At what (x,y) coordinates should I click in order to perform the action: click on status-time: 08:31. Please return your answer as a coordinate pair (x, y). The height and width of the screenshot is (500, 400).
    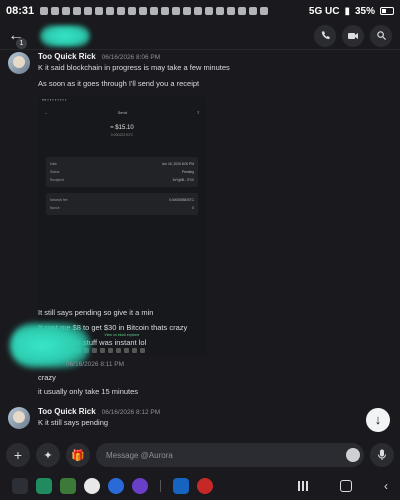
    Looking at the image, I should click on (20, 11).